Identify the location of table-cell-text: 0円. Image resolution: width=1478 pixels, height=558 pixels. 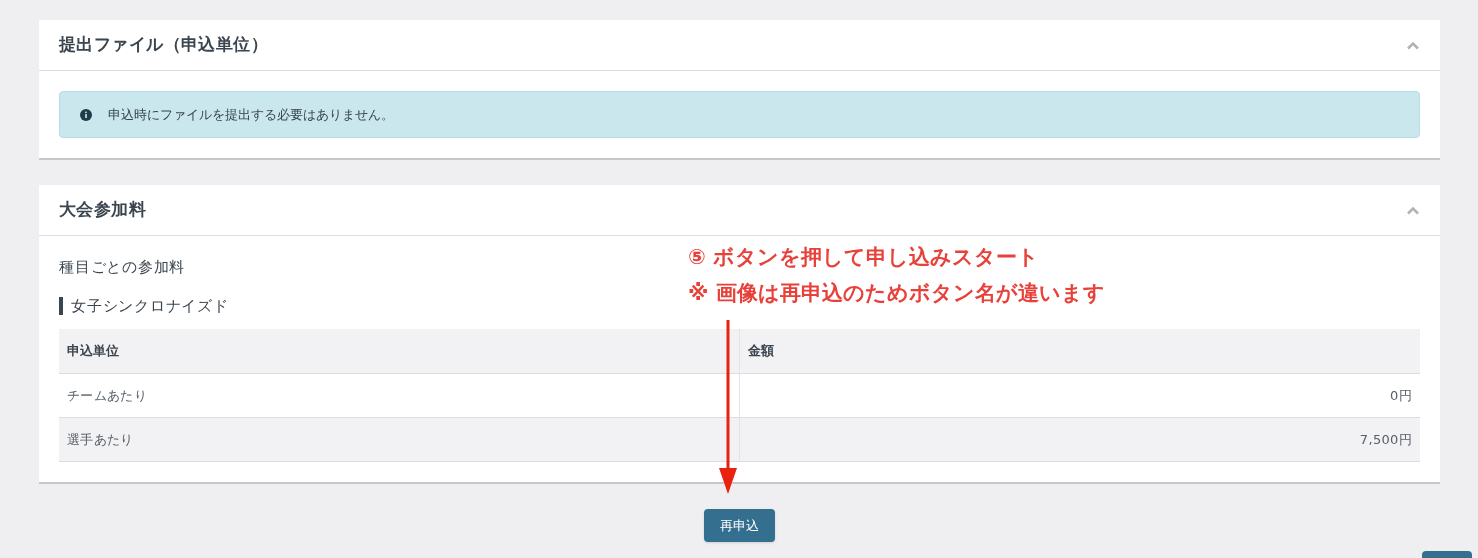
(1401, 395).